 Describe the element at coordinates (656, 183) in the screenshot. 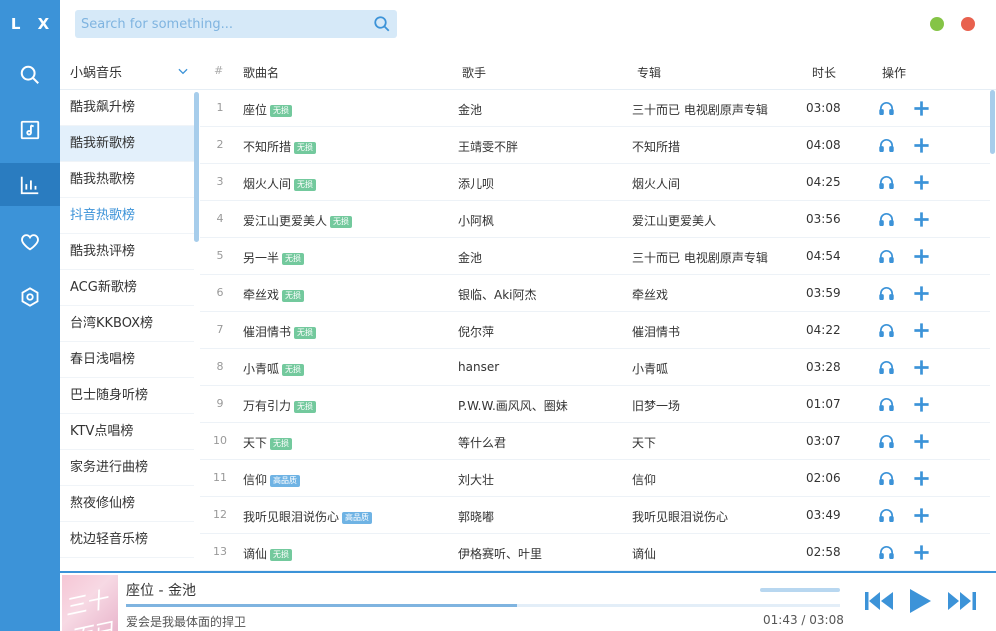

I see `album-name: 烟火人间` at that location.